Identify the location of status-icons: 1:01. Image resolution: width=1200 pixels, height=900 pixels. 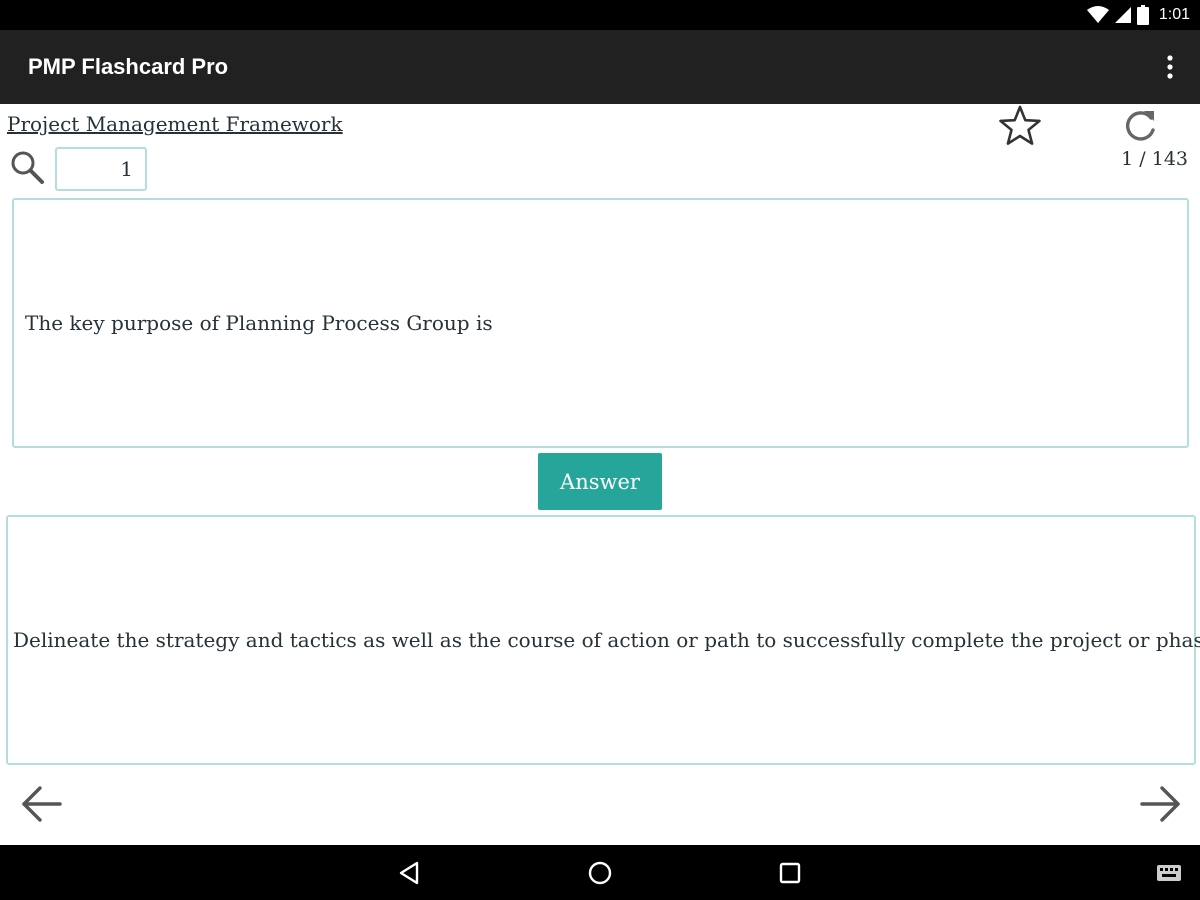
(1138, 15).